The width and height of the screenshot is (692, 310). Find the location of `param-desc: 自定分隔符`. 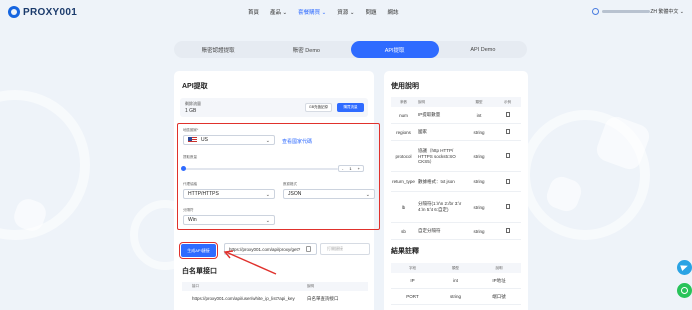

param-desc: 自定分隔符 is located at coordinates (429, 230).